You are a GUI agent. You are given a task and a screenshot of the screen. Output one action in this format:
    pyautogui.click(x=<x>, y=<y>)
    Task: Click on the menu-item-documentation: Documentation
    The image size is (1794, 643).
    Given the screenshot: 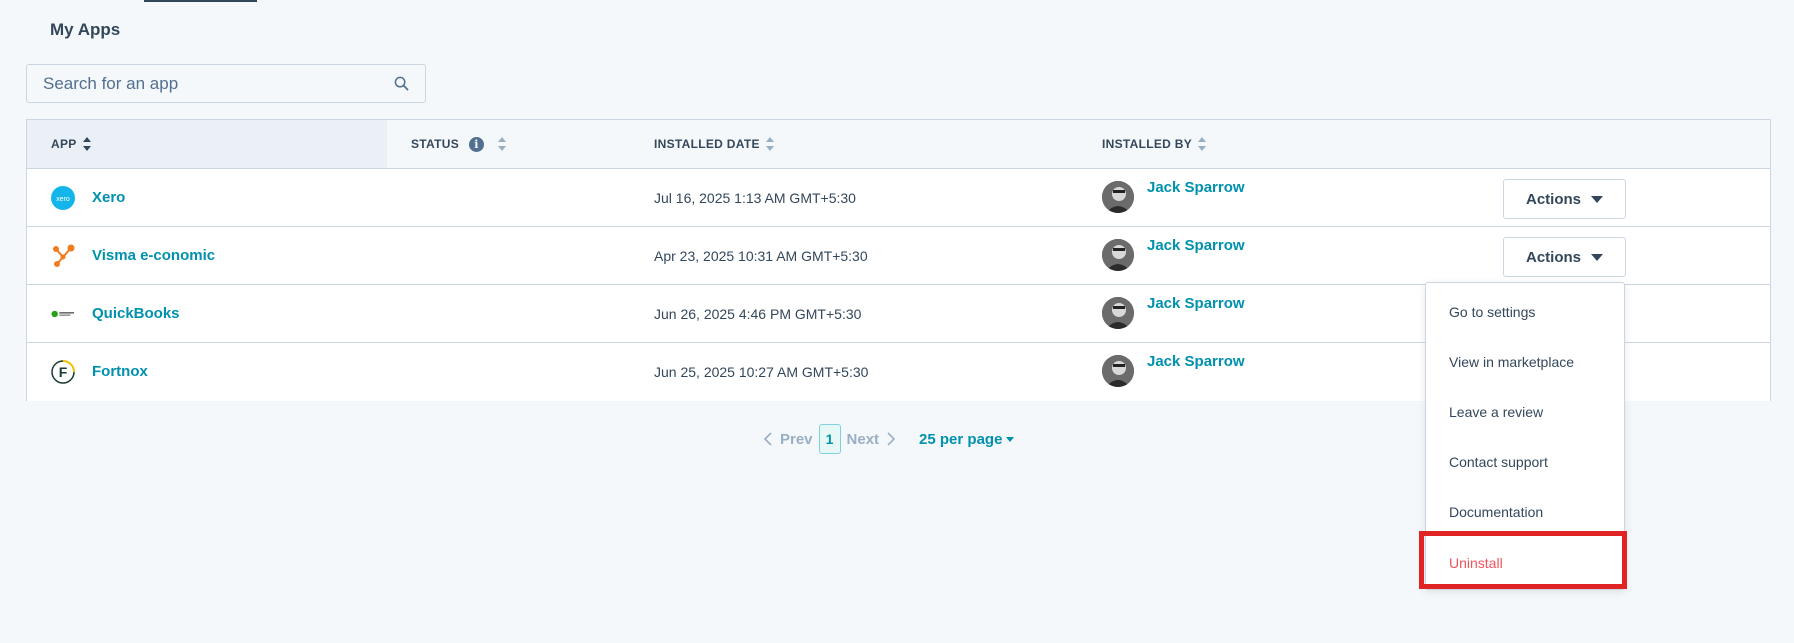 What is the action you would take?
    pyautogui.click(x=1525, y=512)
    